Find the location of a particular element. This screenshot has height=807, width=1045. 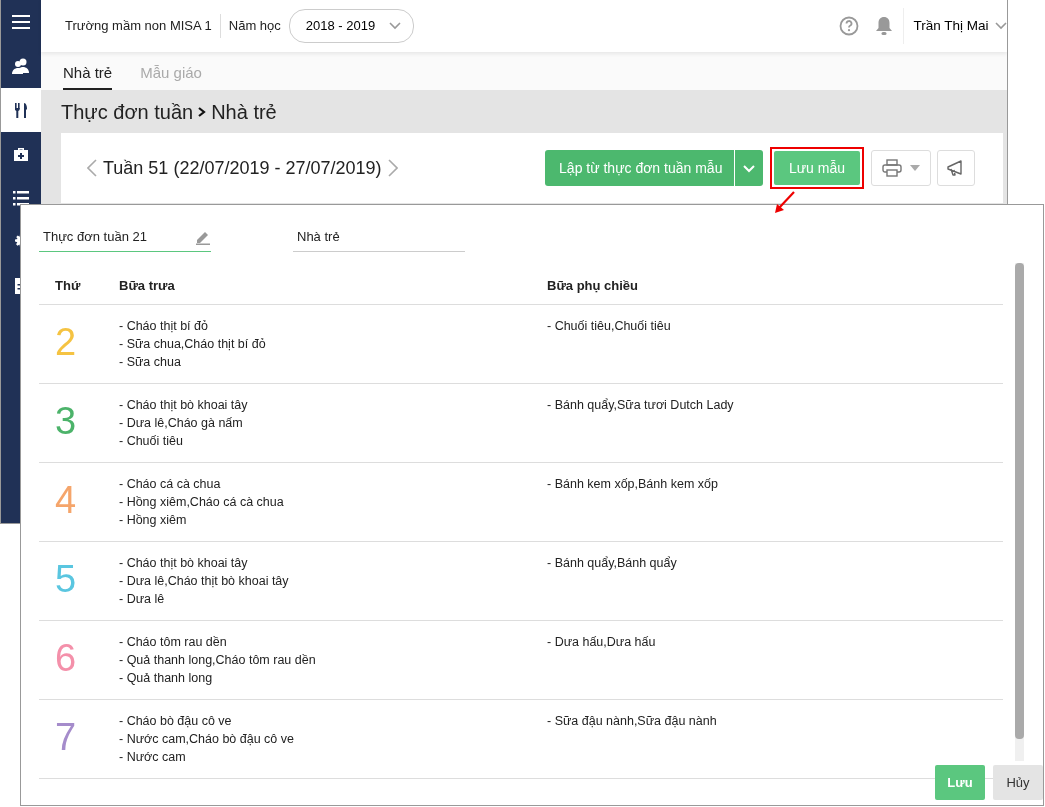

dish-line: - Cháo cá cà chua is located at coordinates (170, 484).